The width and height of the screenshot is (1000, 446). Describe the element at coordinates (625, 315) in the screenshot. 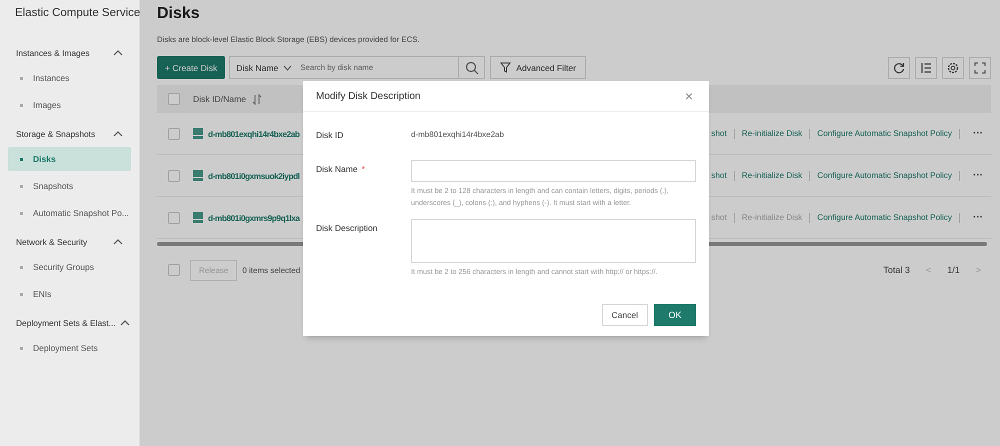

I see `cancel-button: Cancel` at that location.